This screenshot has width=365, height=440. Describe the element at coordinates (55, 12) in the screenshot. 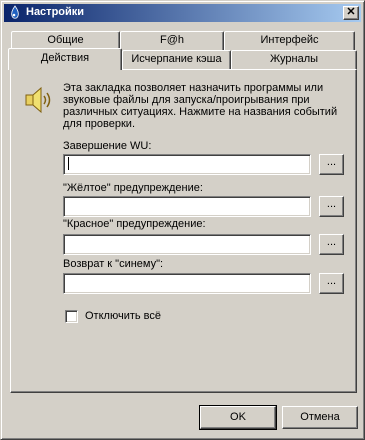

I see `window-title: Настройки` at that location.